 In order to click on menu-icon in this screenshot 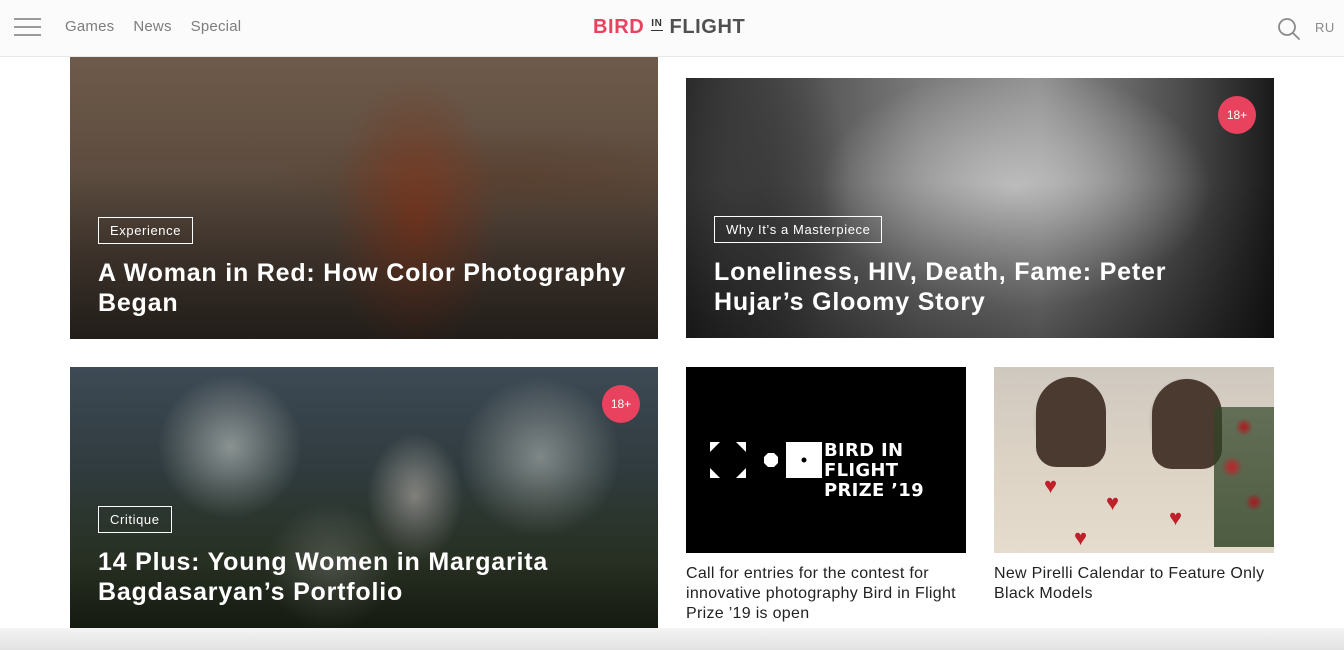, I will do `click(27, 28)`.